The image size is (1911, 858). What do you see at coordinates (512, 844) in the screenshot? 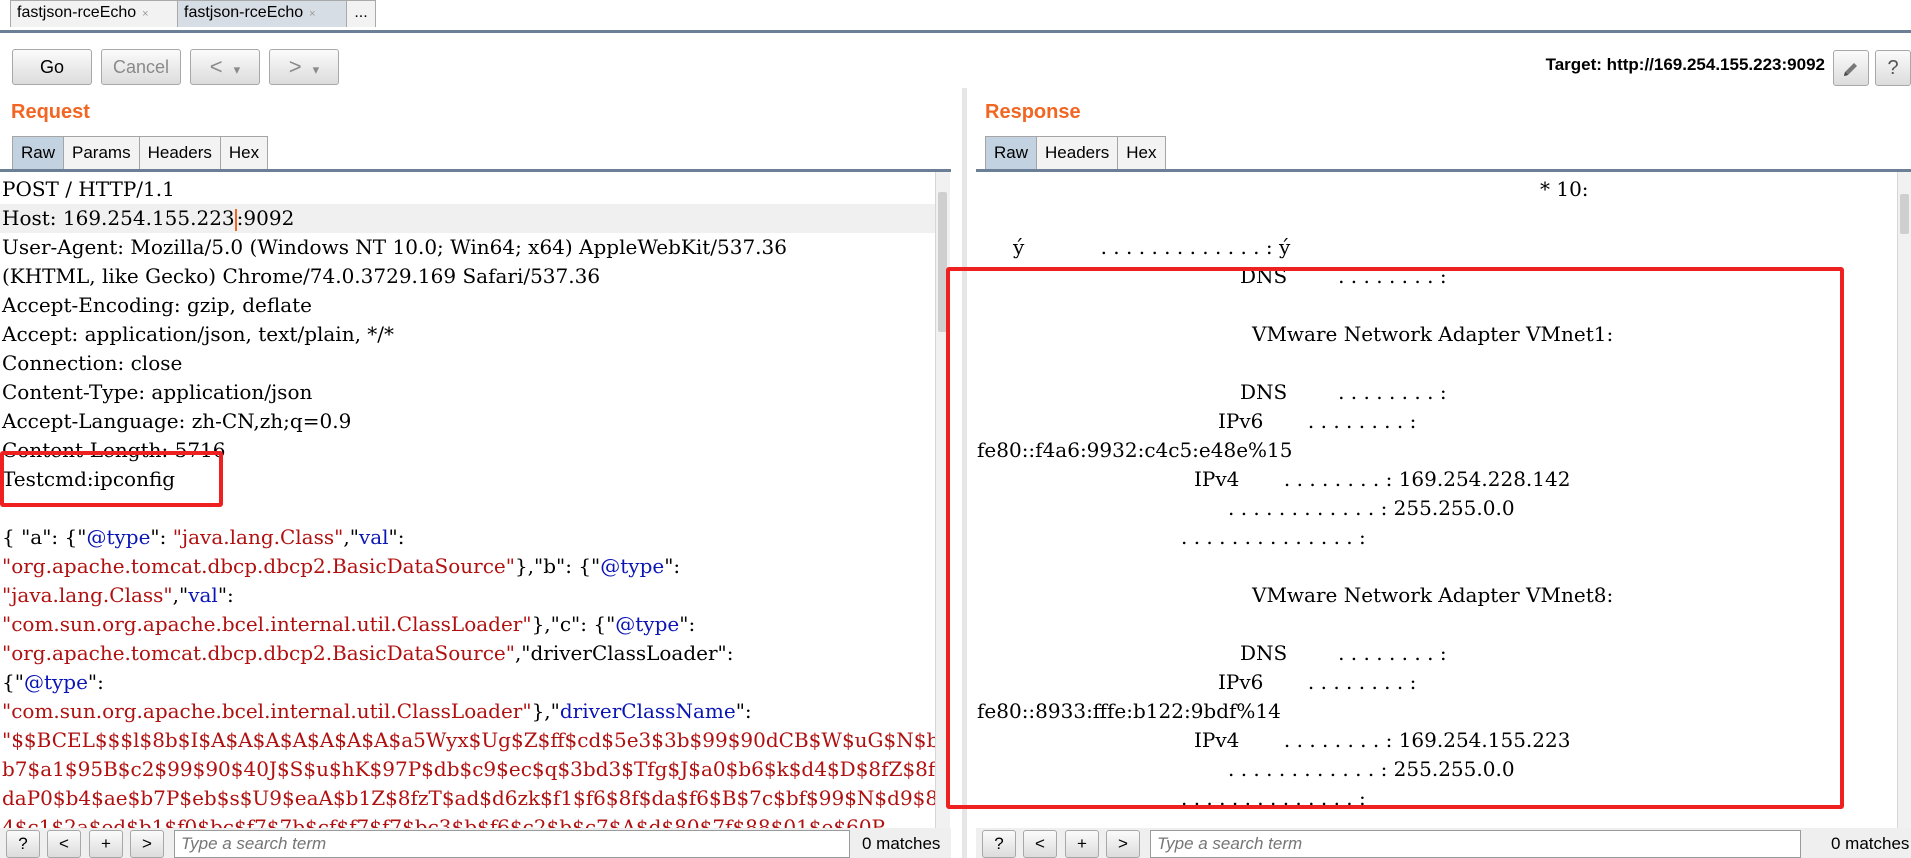
I see `request-search-input` at bounding box center [512, 844].